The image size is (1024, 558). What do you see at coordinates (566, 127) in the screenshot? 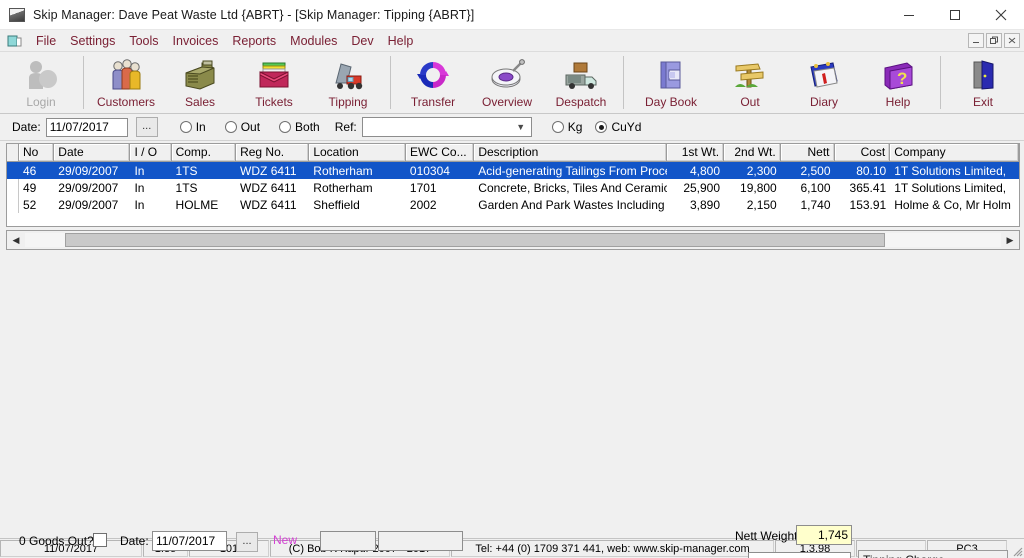
I see `filter-radio-kg: Kg` at bounding box center [566, 127].